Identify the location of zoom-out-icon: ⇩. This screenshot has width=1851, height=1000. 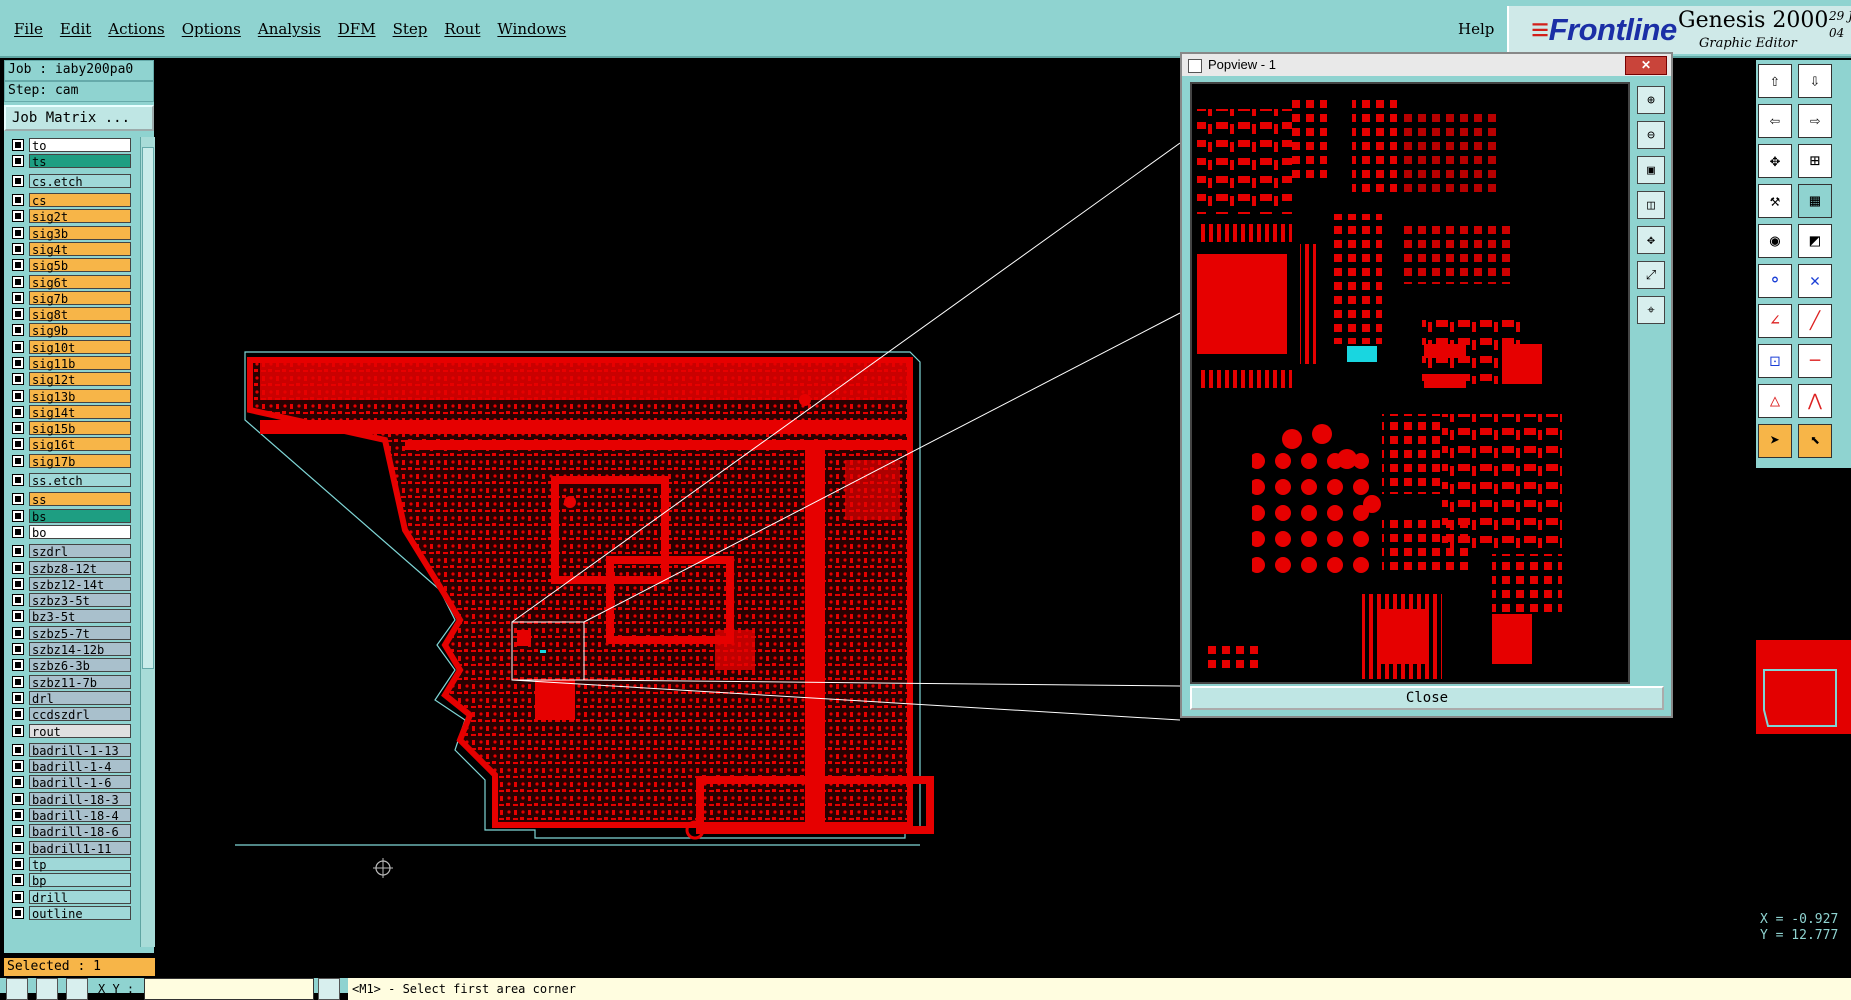
(1815, 81).